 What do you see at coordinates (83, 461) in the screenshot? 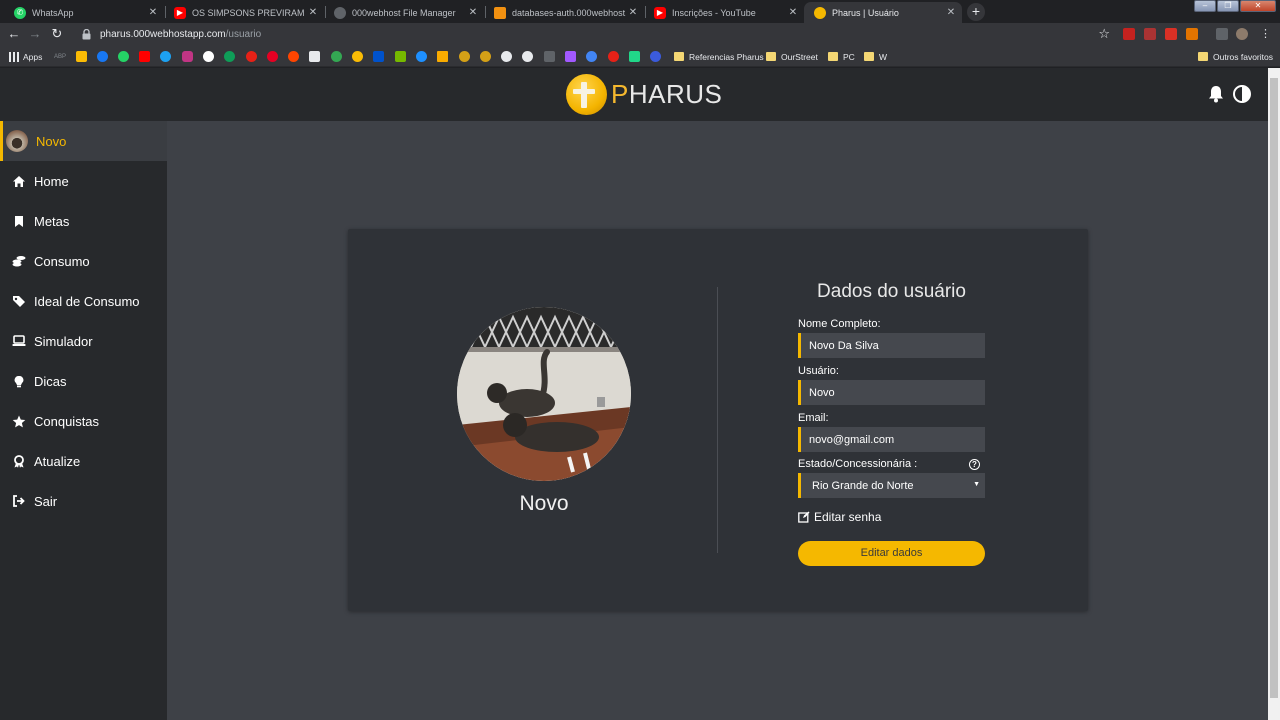
I see `sidebar-item-atualize: Atualize` at bounding box center [83, 461].